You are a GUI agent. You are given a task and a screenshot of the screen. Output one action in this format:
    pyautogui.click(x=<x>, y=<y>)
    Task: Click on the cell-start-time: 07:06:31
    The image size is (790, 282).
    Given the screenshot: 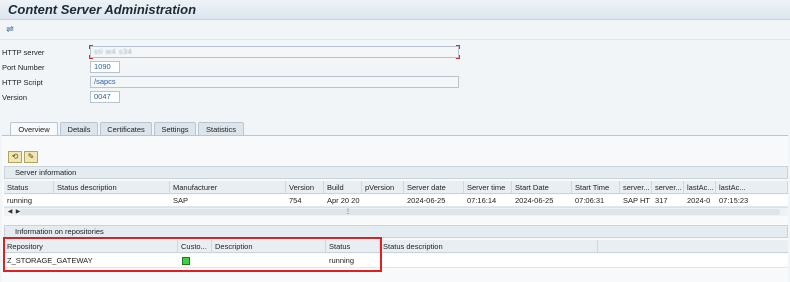 What is the action you would take?
    pyautogui.click(x=590, y=200)
    